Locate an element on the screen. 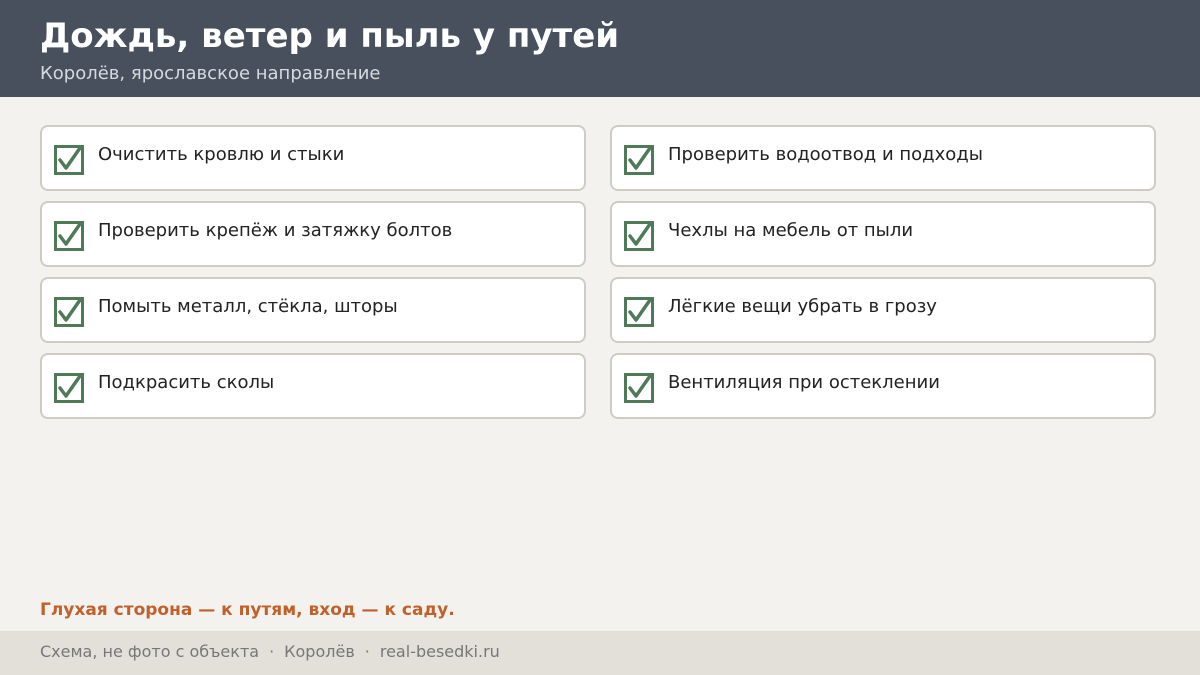 This screenshot has width=1200, height=675. checklist-item: Подкрасить сколы is located at coordinates (313, 386).